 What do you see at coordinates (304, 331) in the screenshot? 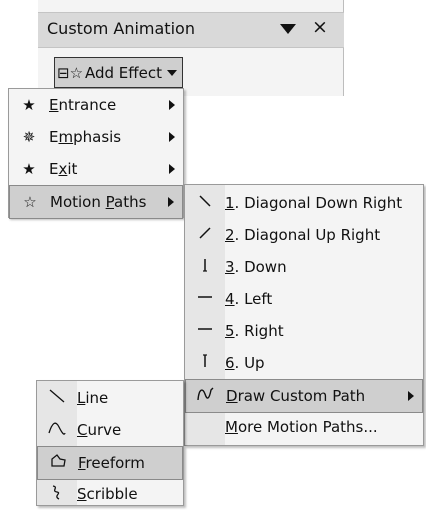
I see `menu-item-right: 5. Right` at bounding box center [304, 331].